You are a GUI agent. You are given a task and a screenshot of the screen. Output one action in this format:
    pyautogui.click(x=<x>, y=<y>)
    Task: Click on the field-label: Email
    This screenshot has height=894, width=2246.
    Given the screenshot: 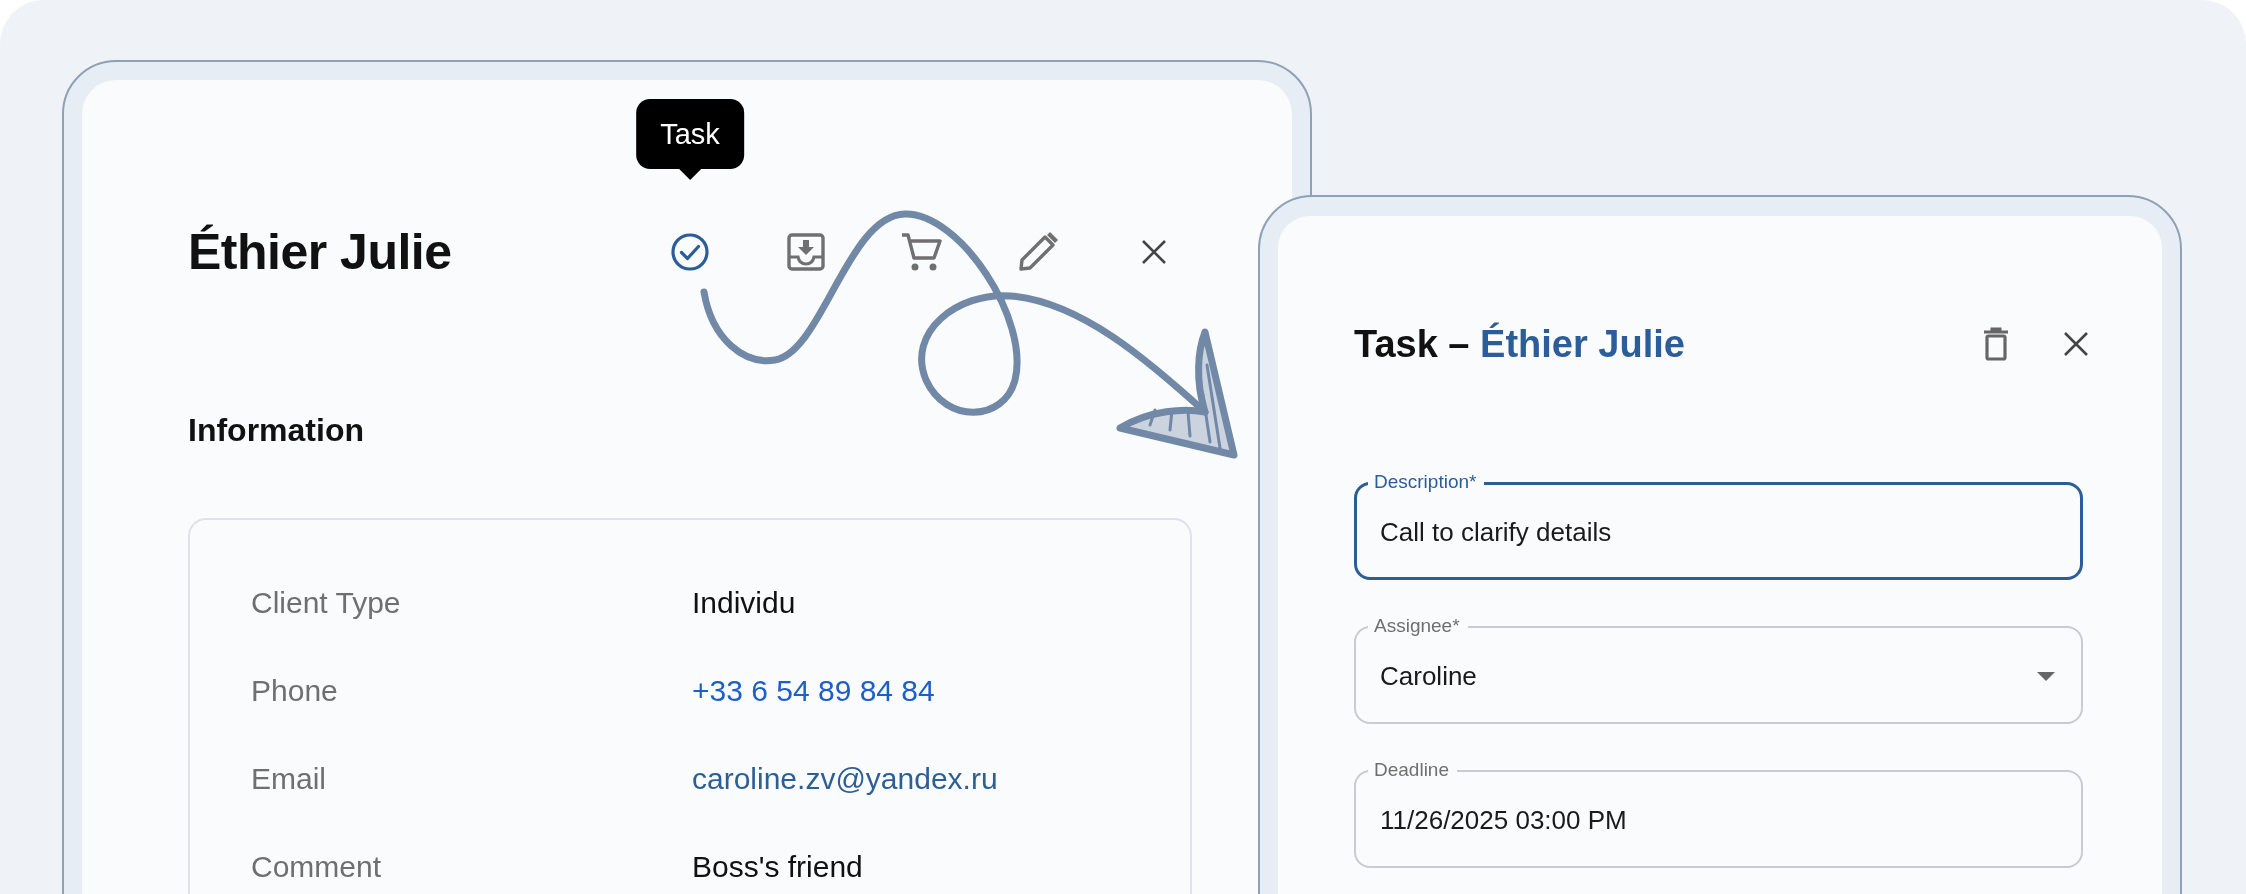 What is the action you would take?
    pyautogui.click(x=289, y=779)
    